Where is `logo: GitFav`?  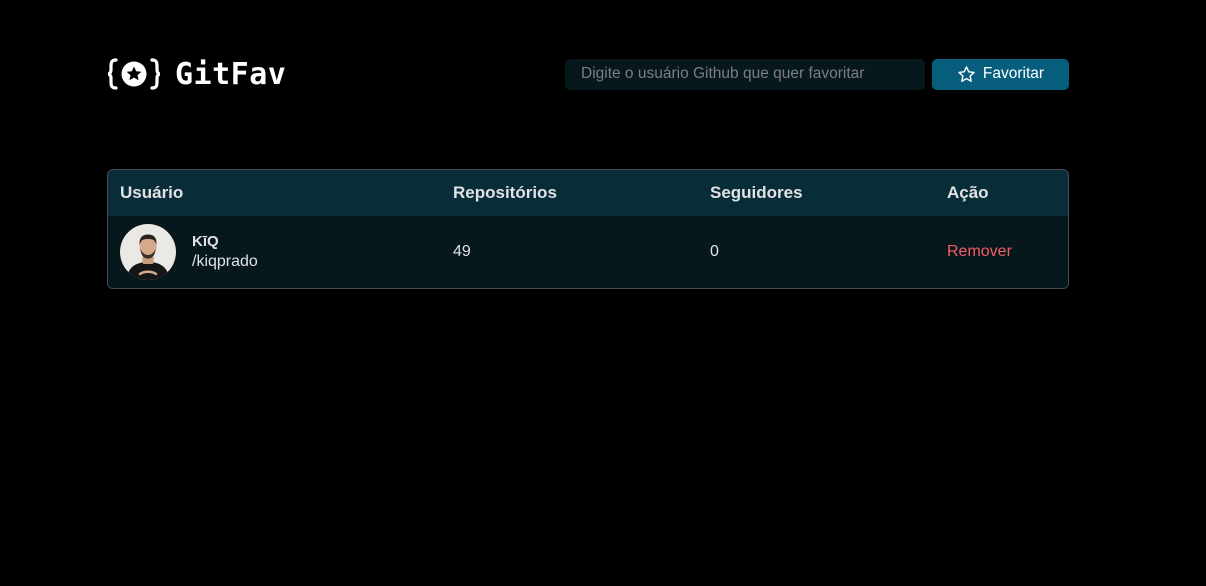 logo: GitFav is located at coordinates (196, 74).